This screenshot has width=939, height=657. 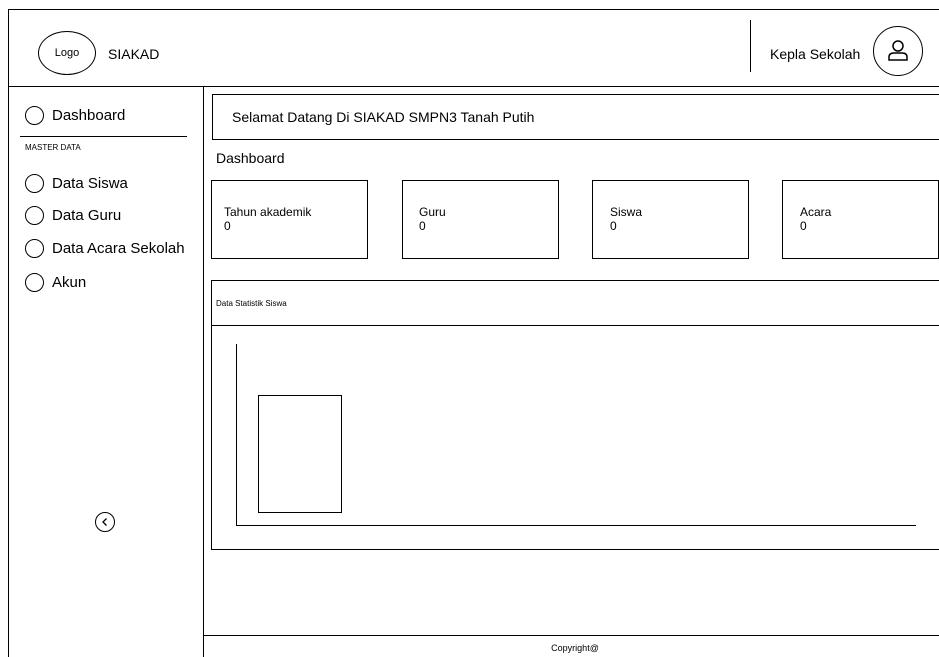 I want to click on sidebar-item-data-siswa: Data Siswa, so click(x=76, y=183).